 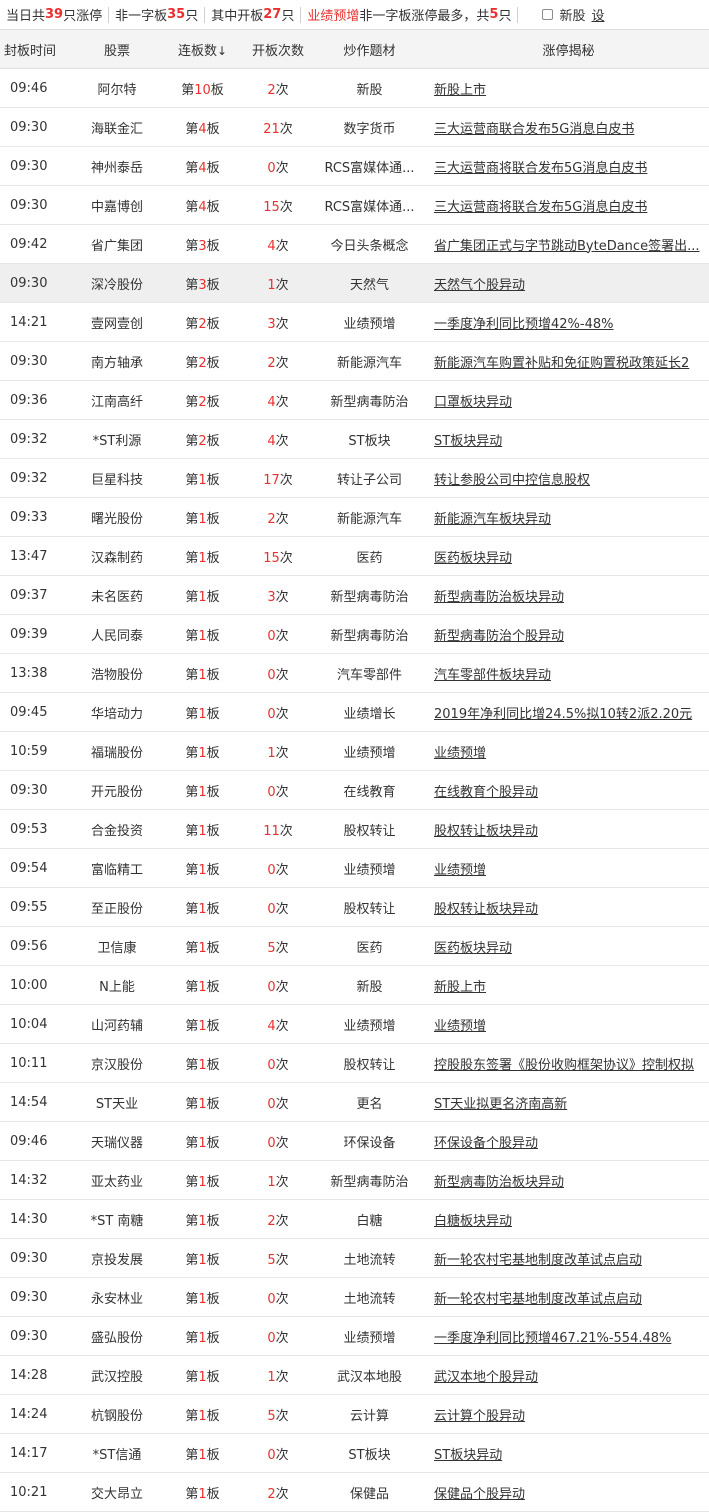 I want to click on reason-link: 天然气个股异动, so click(x=479, y=285).